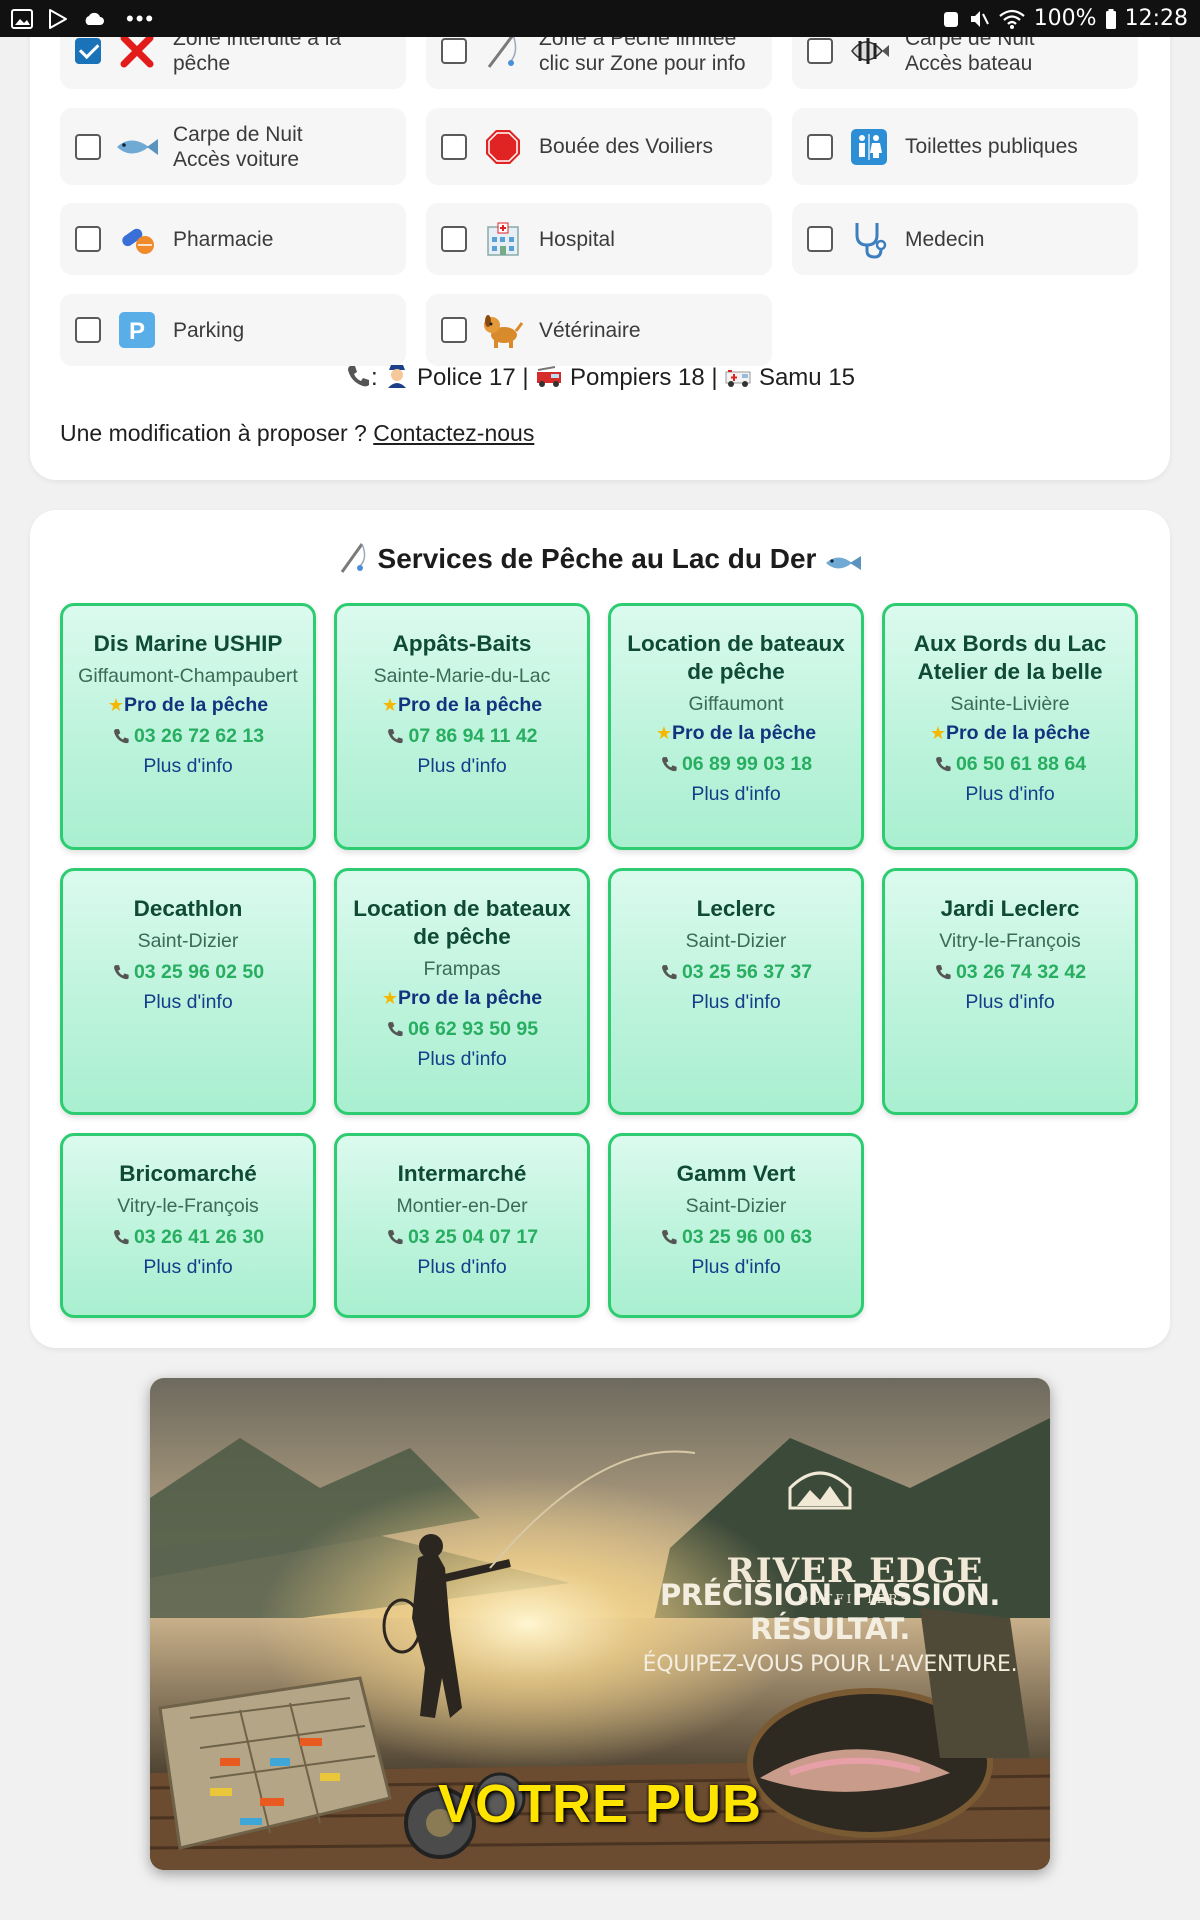 Image resolution: width=1200 pixels, height=1920 pixels. Describe the element at coordinates (466, 377) in the screenshot. I see `police-number: Police 17` at that location.